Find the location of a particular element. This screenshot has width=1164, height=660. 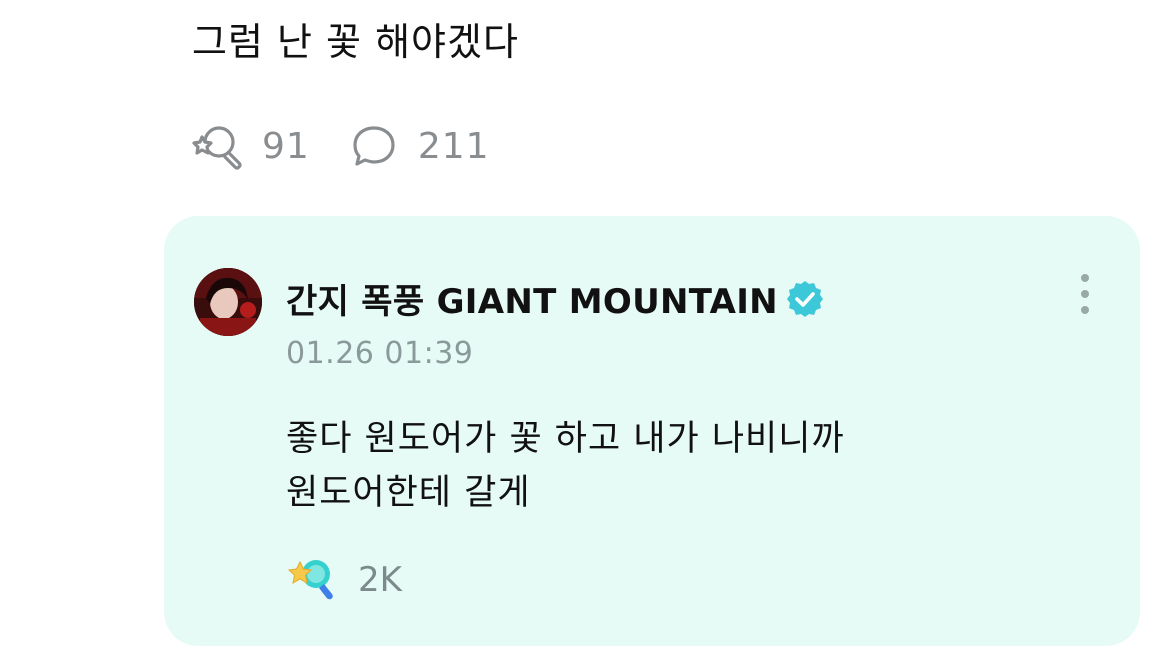

comment-count: 211 is located at coordinates (453, 146).